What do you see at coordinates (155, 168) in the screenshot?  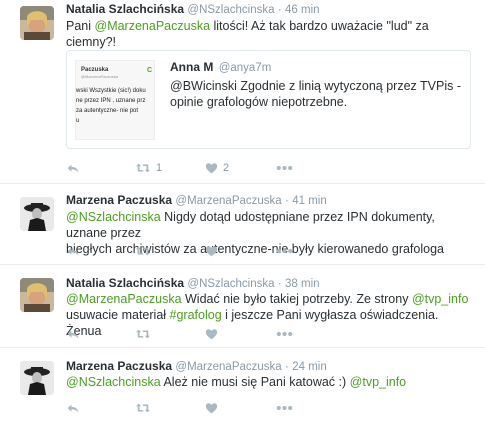 I see `retweet-button: 1` at bounding box center [155, 168].